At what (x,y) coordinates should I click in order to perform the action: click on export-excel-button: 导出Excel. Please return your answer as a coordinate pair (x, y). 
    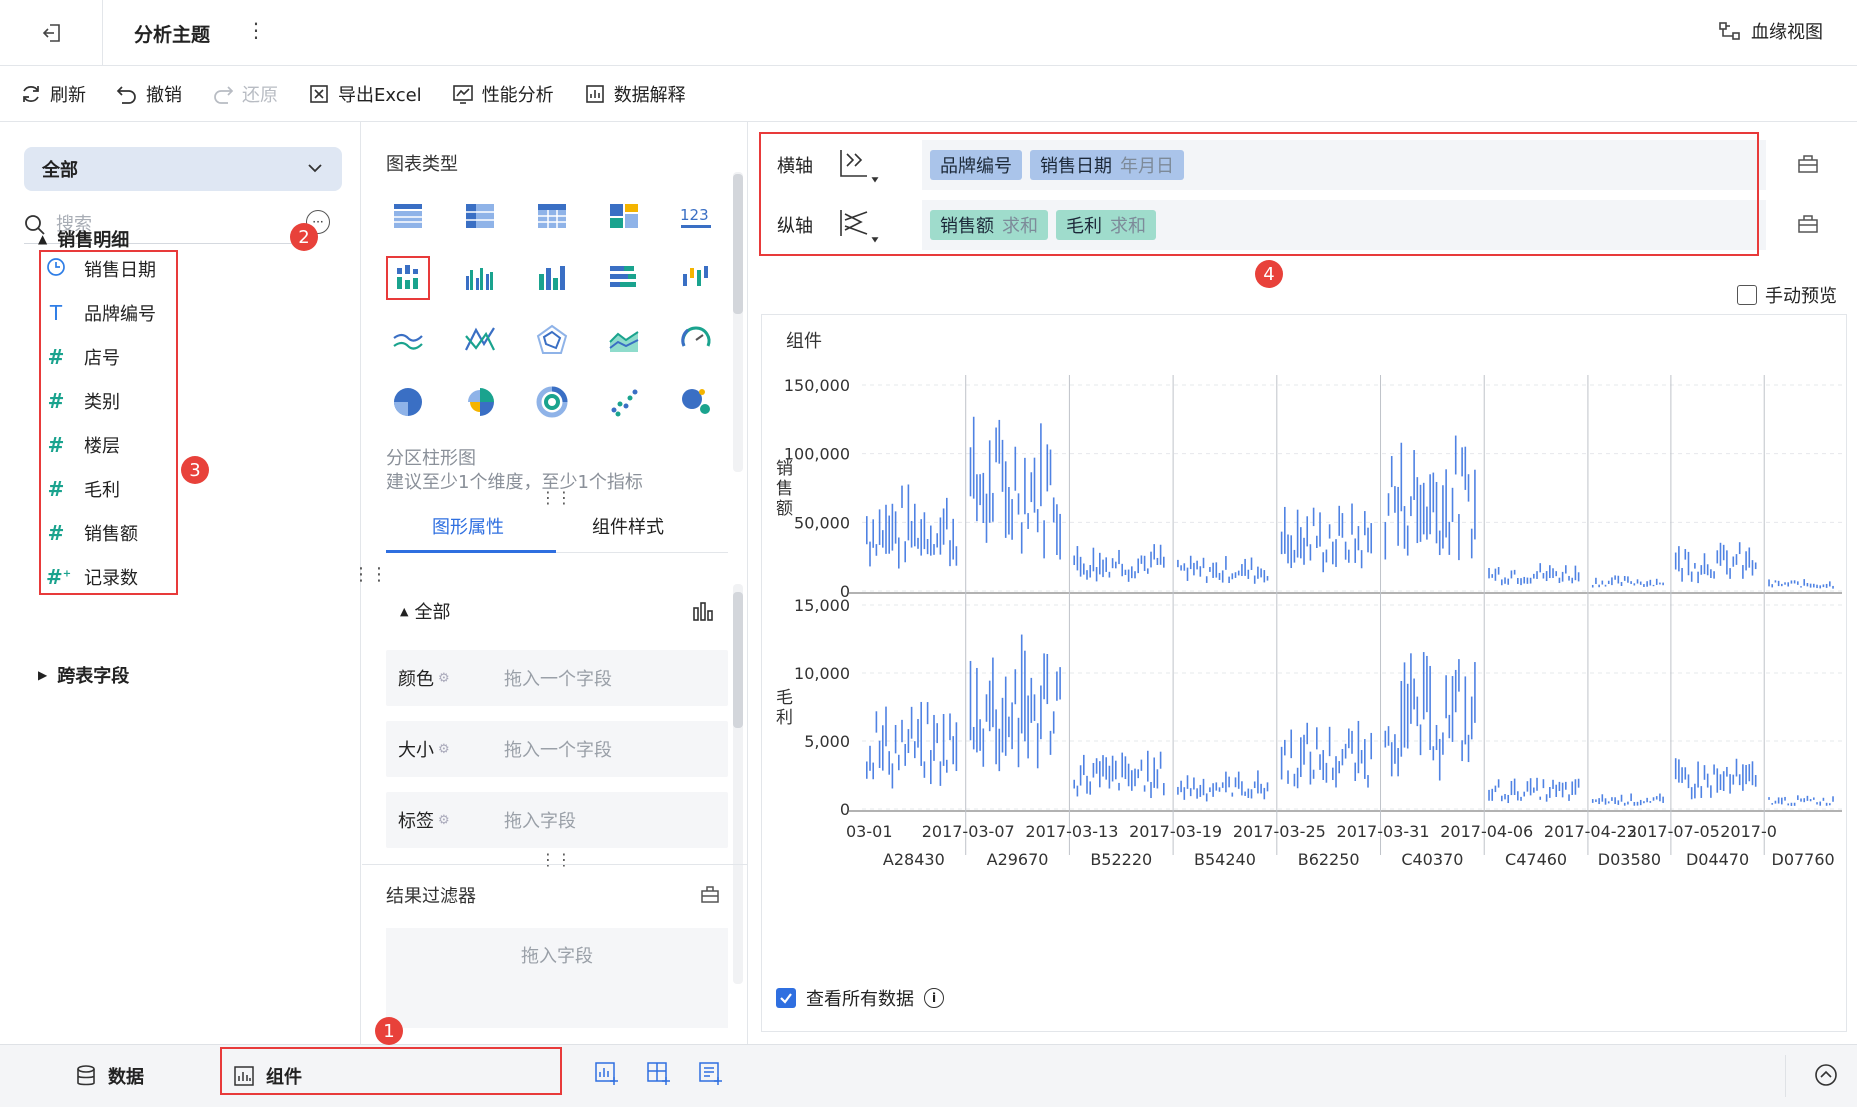
    Looking at the image, I should click on (365, 94).